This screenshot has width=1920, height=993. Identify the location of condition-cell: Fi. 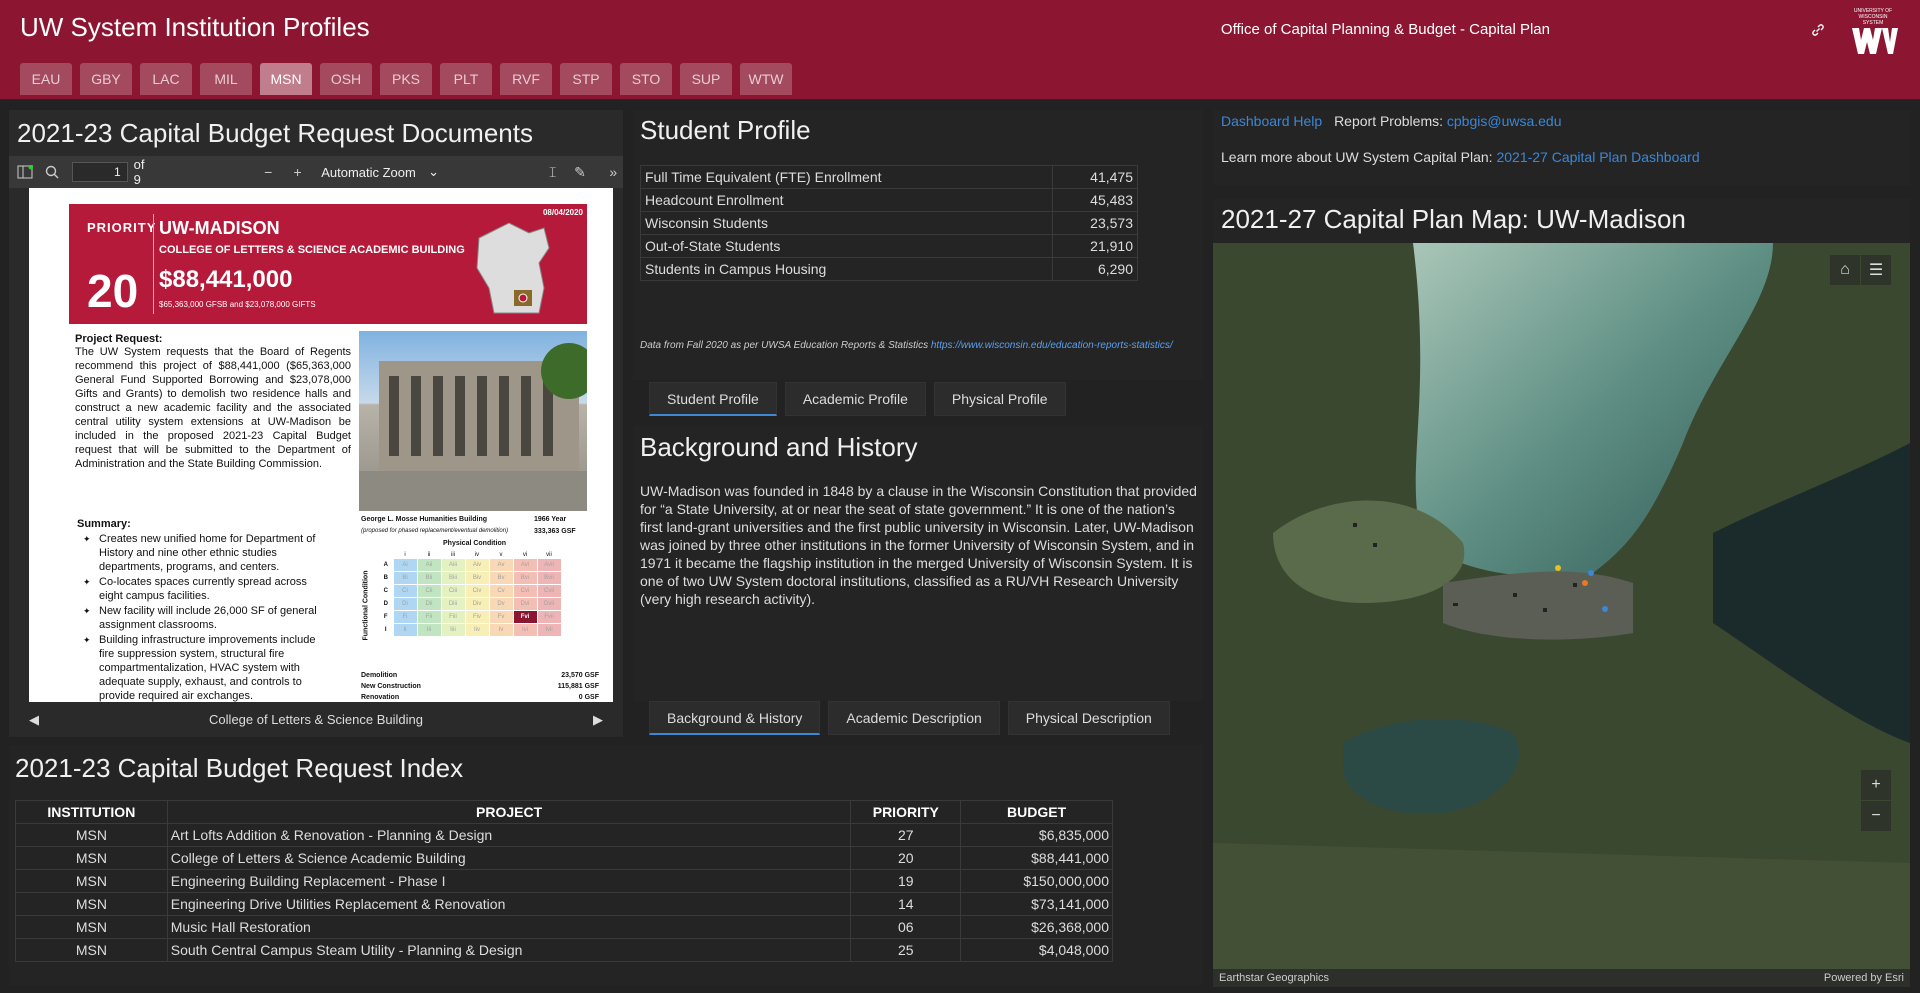
(405, 617).